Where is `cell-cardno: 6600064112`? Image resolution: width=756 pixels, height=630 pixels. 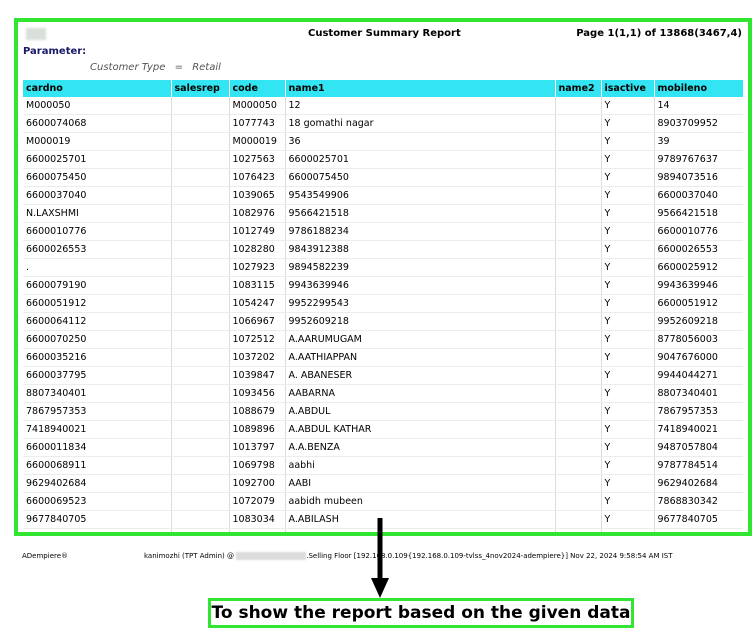 cell-cardno: 6600064112 is located at coordinates (97, 321).